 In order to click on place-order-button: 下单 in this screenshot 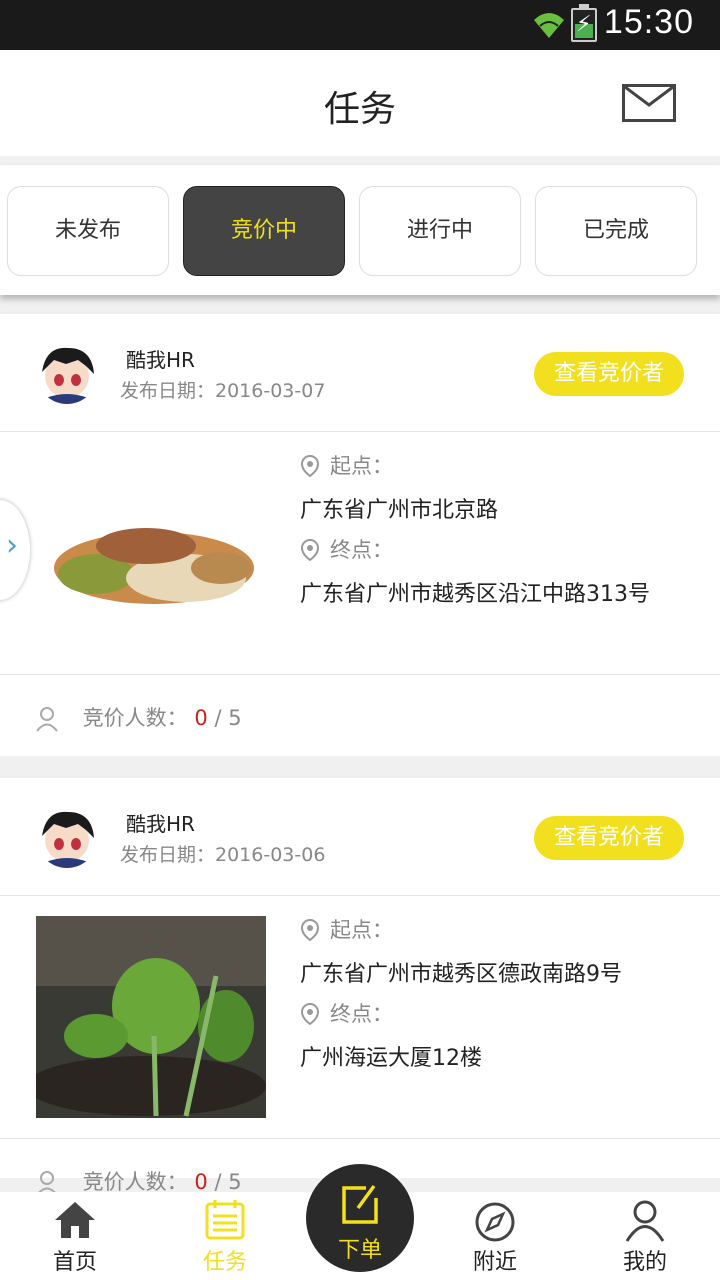, I will do `click(360, 1218)`.